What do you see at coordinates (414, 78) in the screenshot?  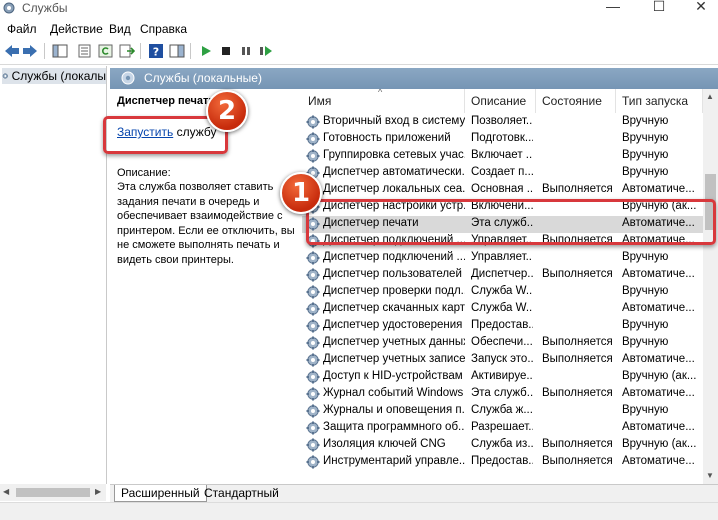 I see `pane-header: Службы (локальные)` at bounding box center [414, 78].